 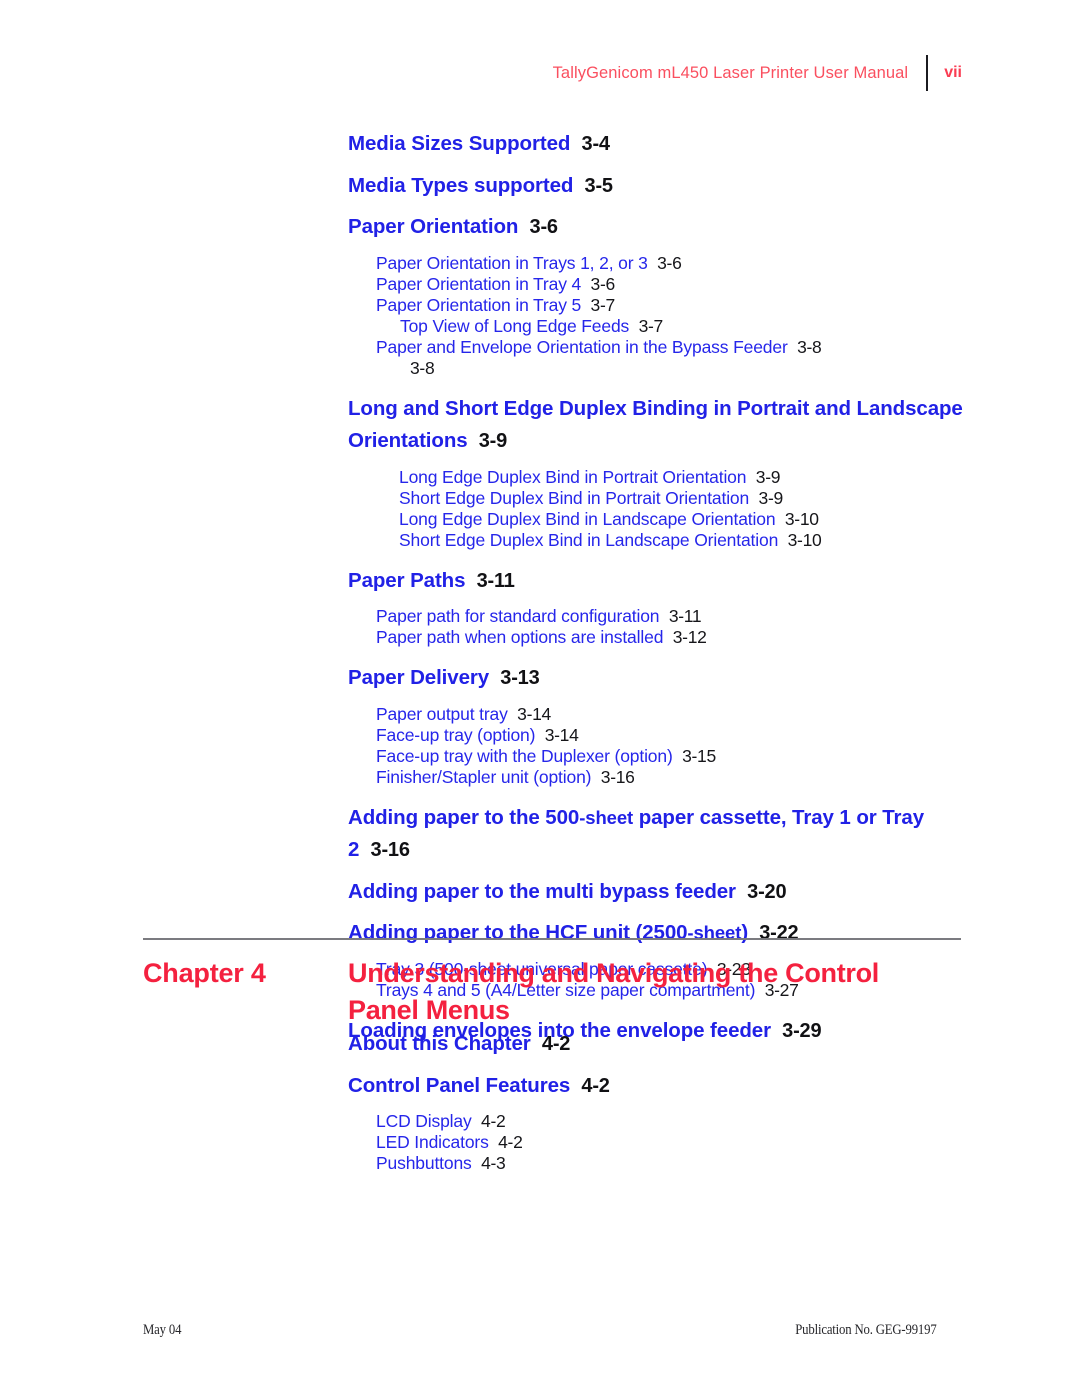 What do you see at coordinates (599, 185) in the screenshot?
I see `toc-entry-page-number: 3-5` at bounding box center [599, 185].